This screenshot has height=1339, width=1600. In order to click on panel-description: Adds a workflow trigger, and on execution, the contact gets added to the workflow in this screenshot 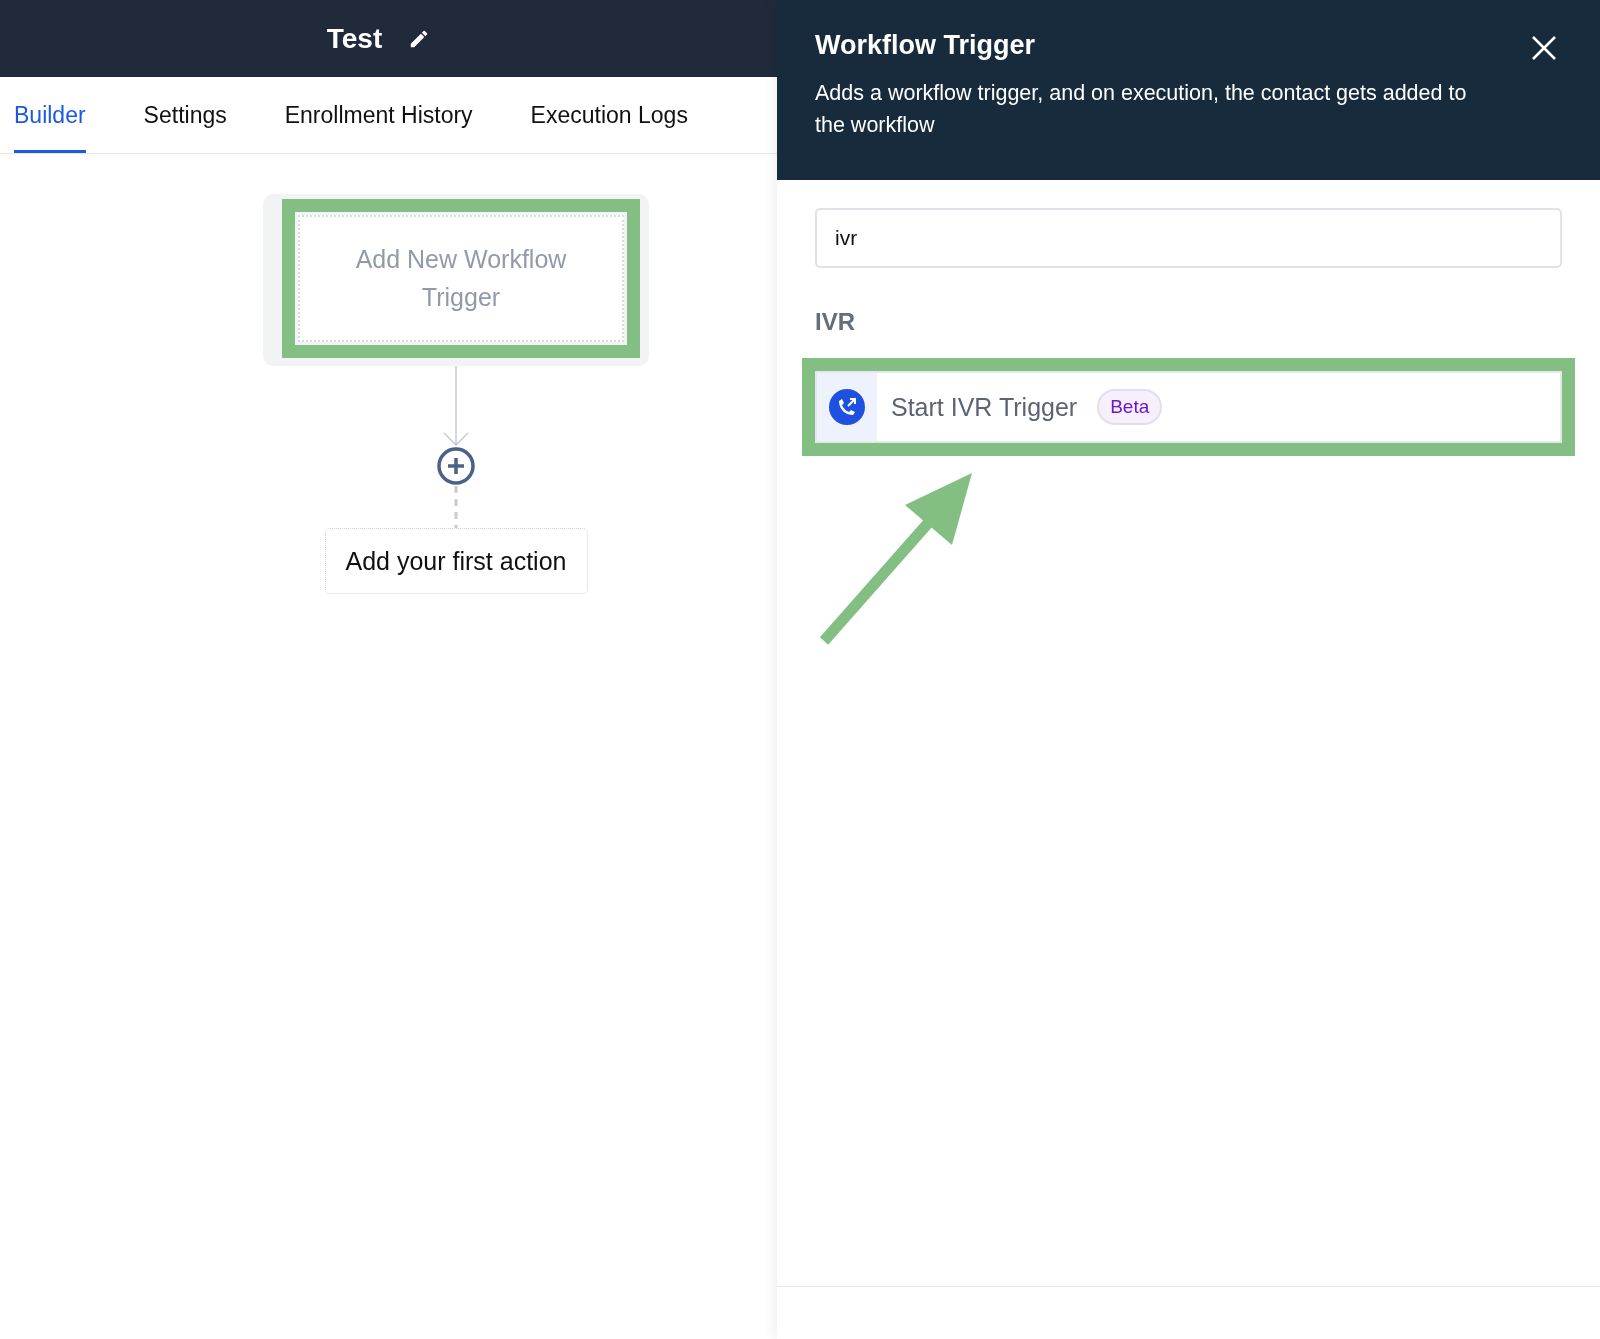, I will do `click(1141, 110)`.